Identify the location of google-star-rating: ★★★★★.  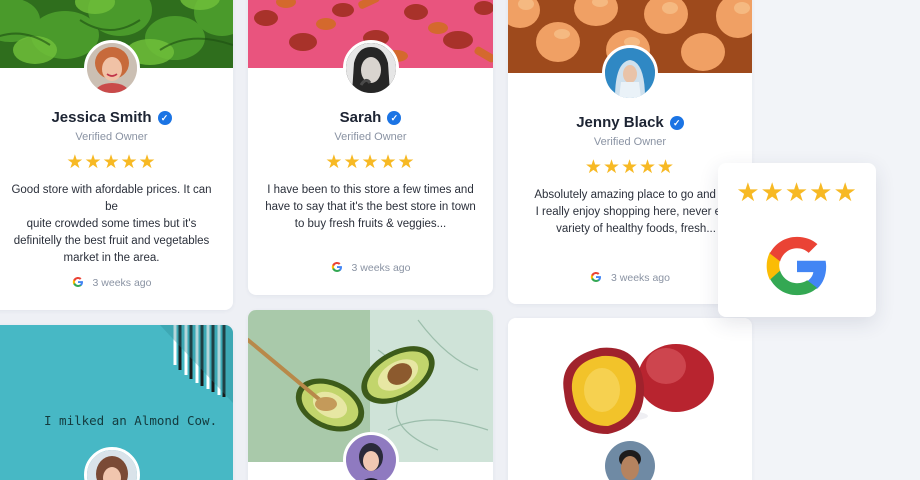
(797, 192).